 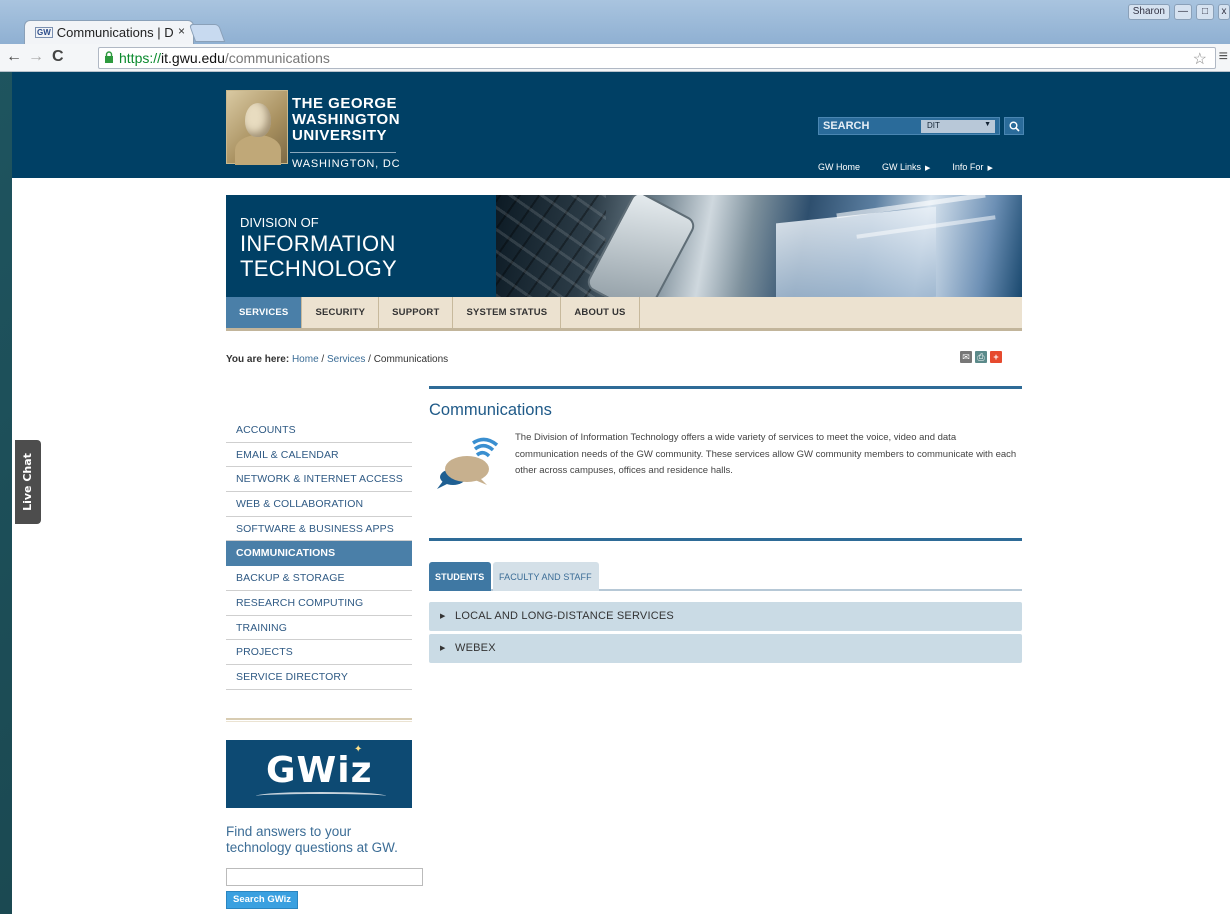 What do you see at coordinates (475, 648) in the screenshot?
I see `accordion-label: WEBEX` at bounding box center [475, 648].